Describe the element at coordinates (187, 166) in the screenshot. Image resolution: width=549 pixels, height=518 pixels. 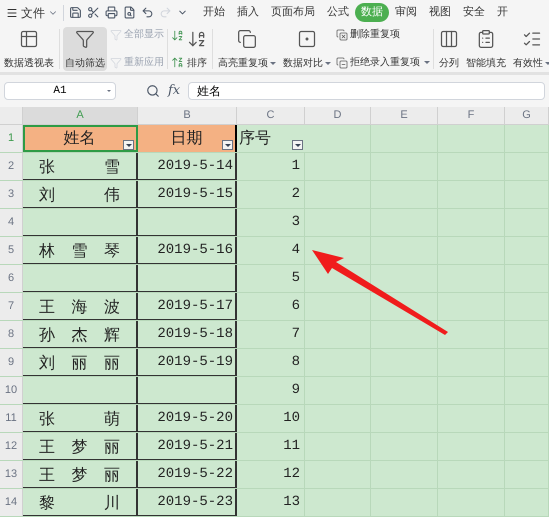
I see `table-cell: 2019-5-14` at that location.